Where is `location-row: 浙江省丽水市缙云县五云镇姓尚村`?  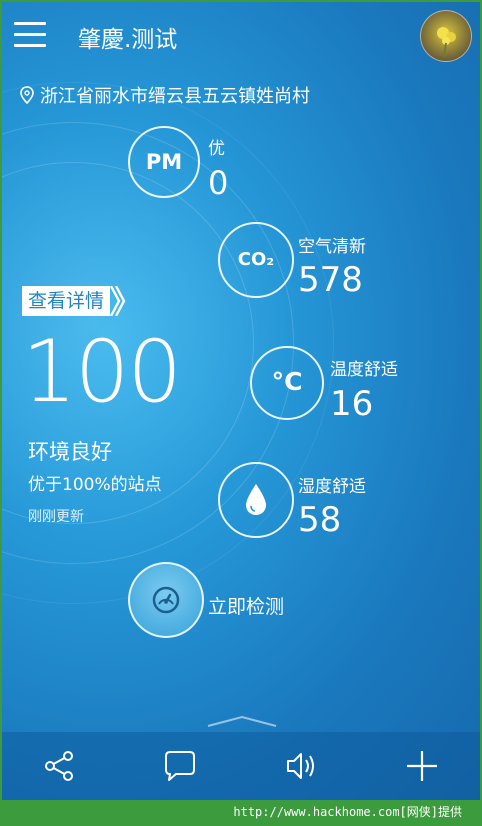 location-row: 浙江省丽水市缙云县五云镇姓尚村 is located at coordinates (165, 95).